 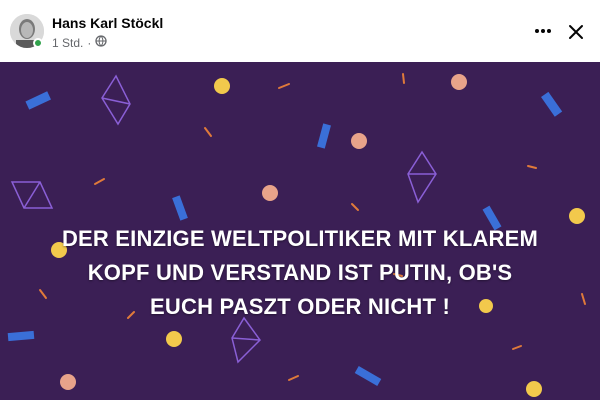 I want to click on post-text-line-3: EUCH PASZT ODER NICHT !, so click(x=300, y=306).